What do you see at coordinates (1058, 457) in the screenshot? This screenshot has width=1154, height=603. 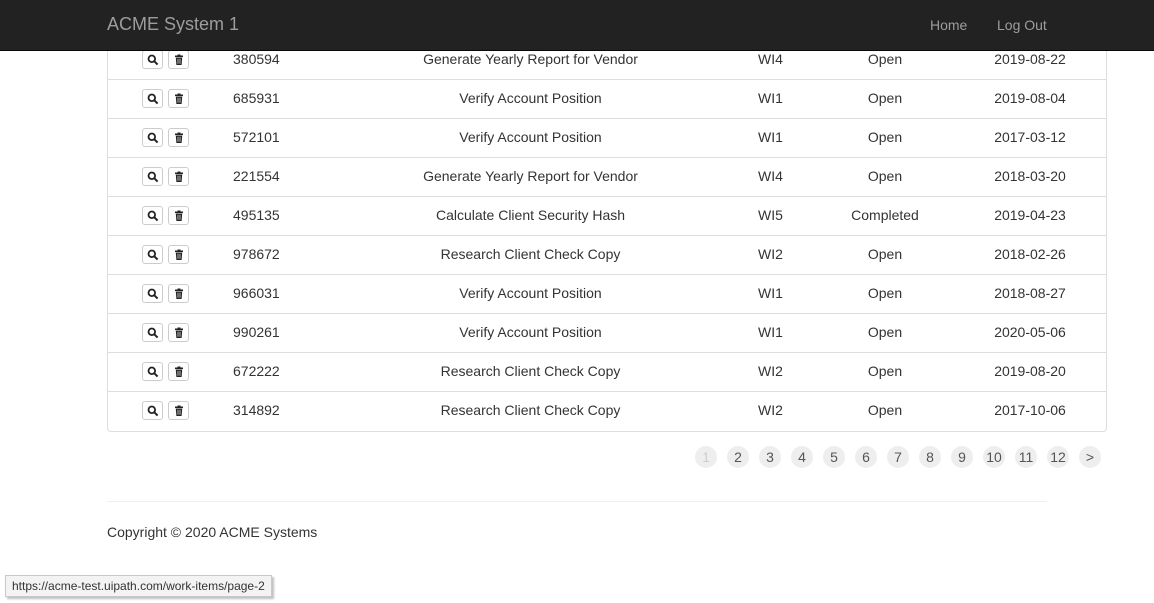 I see `pagination-page-12: 12` at bounding box center [1058, 457].